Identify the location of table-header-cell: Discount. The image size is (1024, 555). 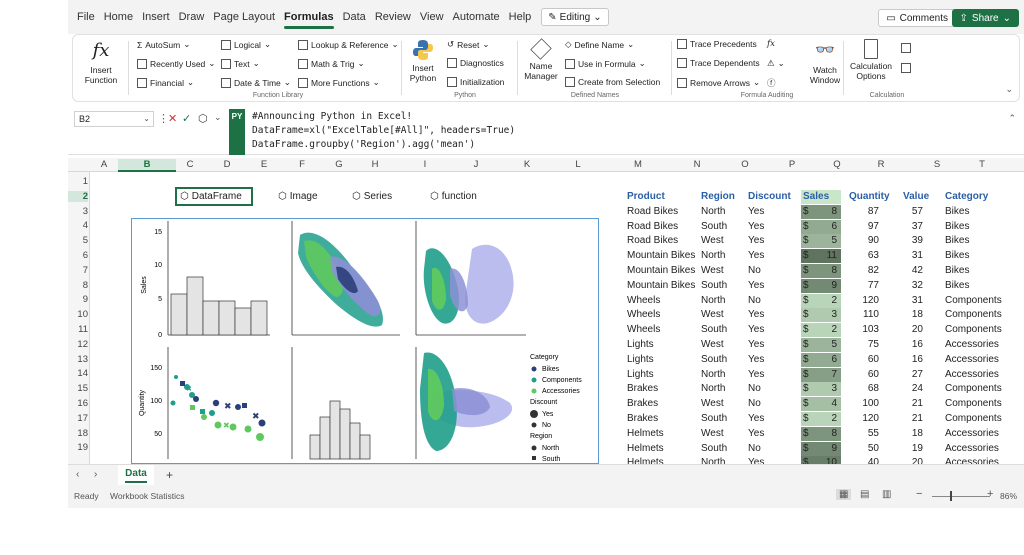
(769, 196).